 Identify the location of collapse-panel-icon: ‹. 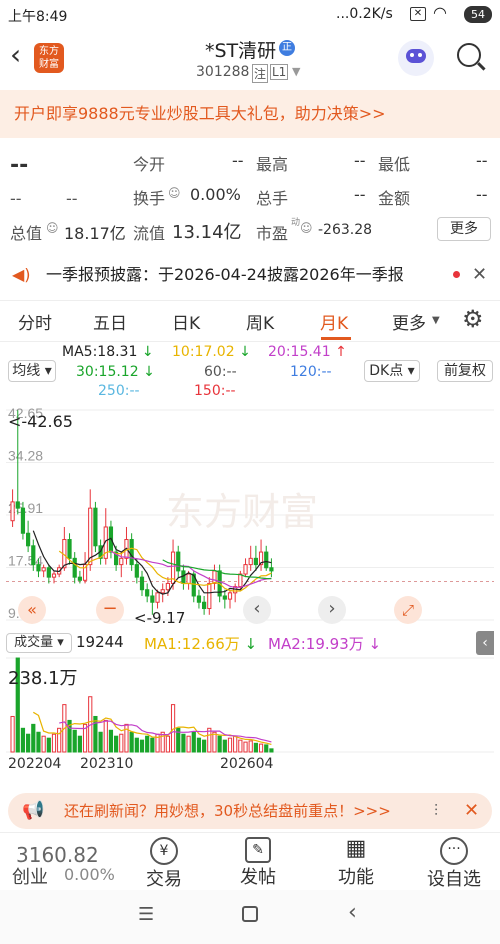
(485, 643).